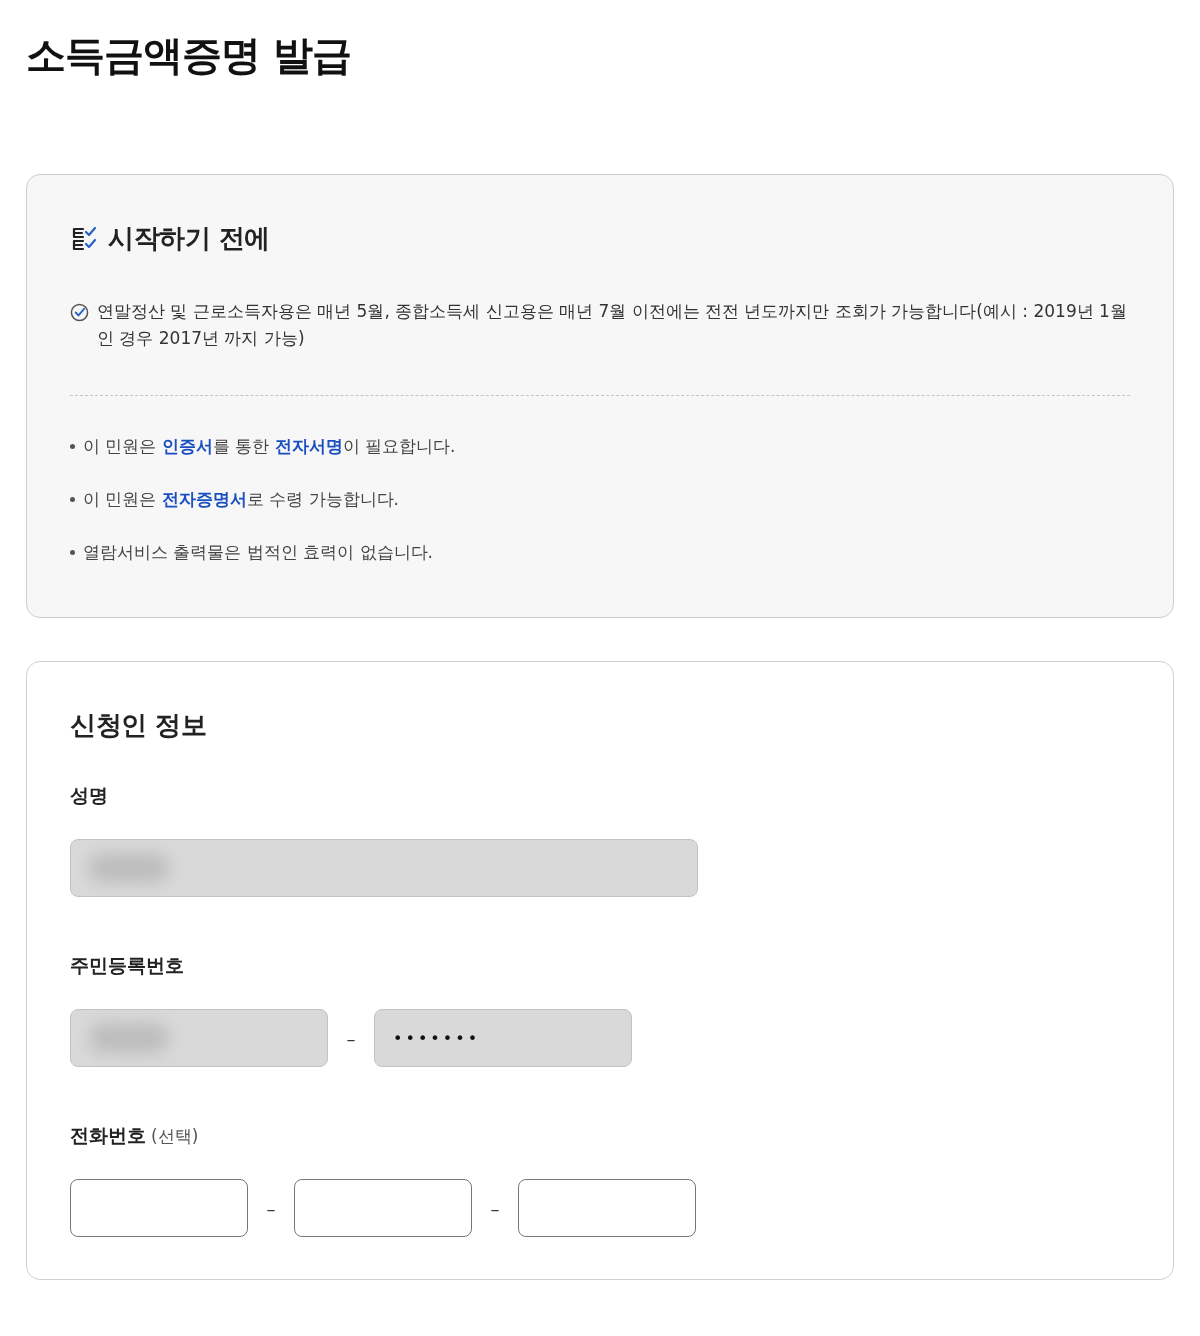 The image size is (1200, 1336). Describe the element at coordinates (84, 238) in the screenshot. I see `checklist-icon` at that location.